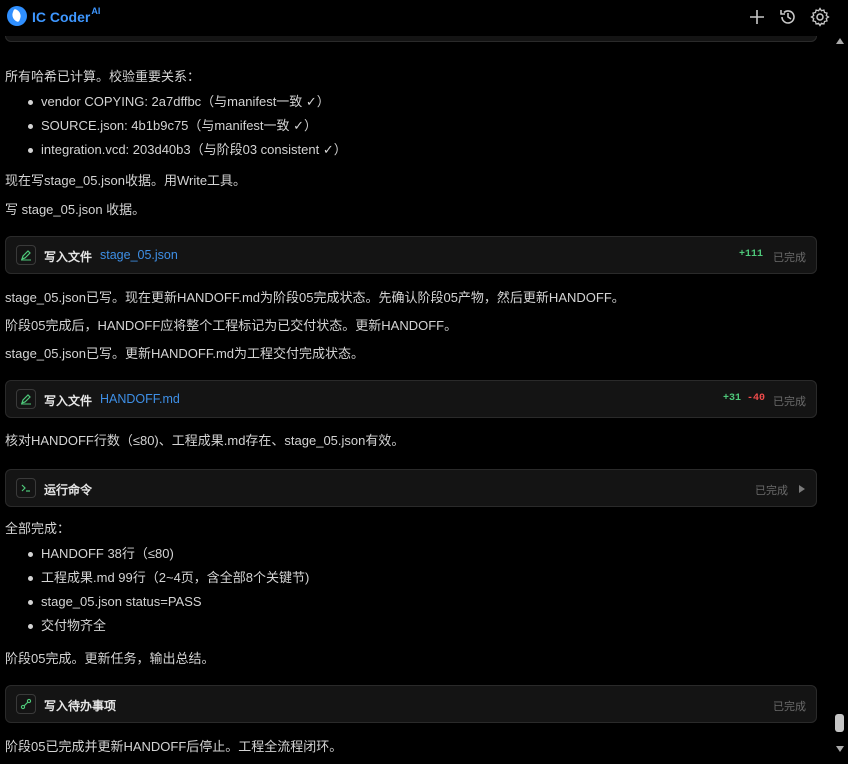  Describe the element at coordinates (176, 105) in the screenshot. I see `list-item: vendor COPYING: 2a7dffbc（与manifest一致 ✓）` at that location.